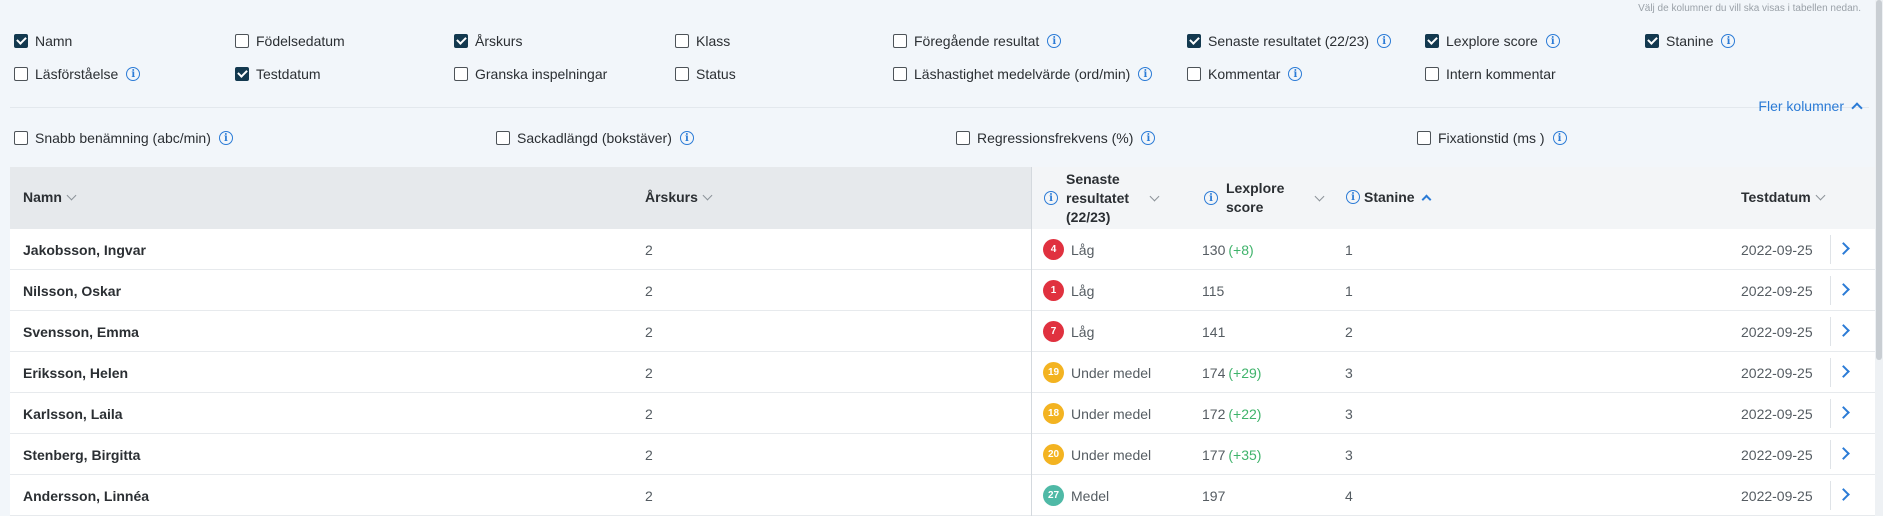 The width and height of the screenshot is (1883, 516). Describe the element at coordinates (1031, 341) in the screenshot. I see `column-divider` at that location.